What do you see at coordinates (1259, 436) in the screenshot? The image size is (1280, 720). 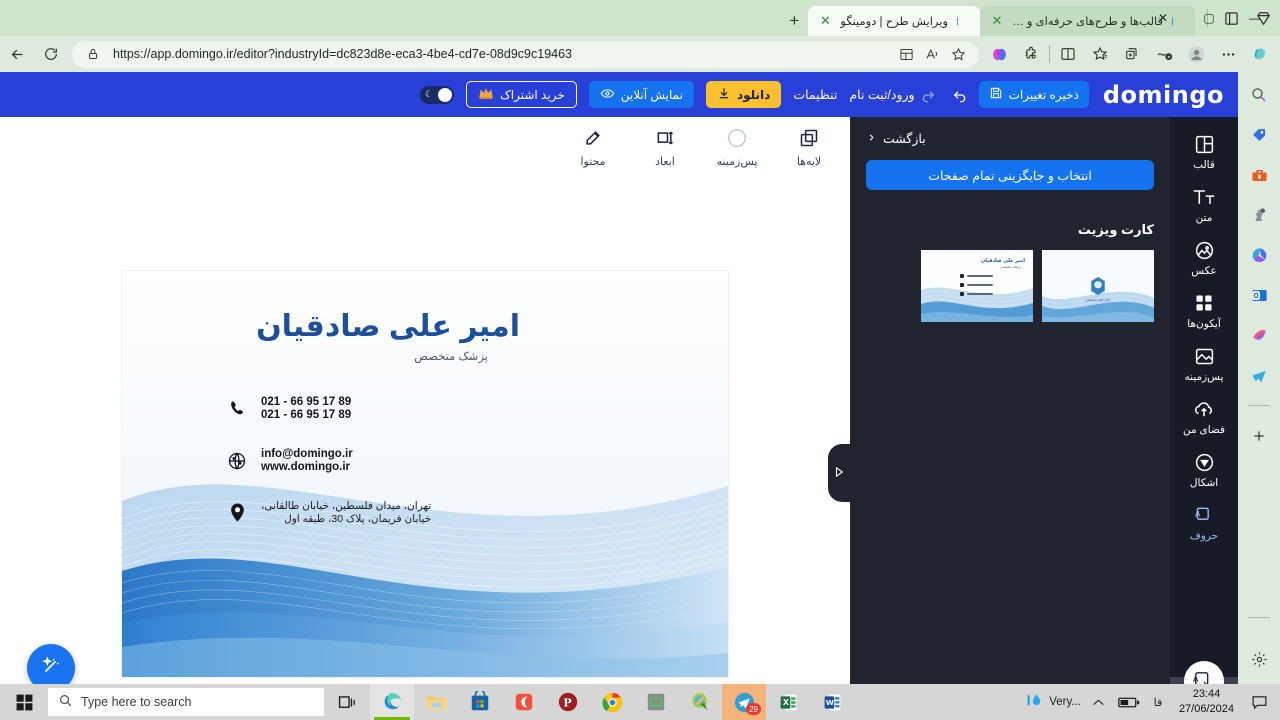 I see `add-sidebar-app-icon` at bounding box center [1259, 436].